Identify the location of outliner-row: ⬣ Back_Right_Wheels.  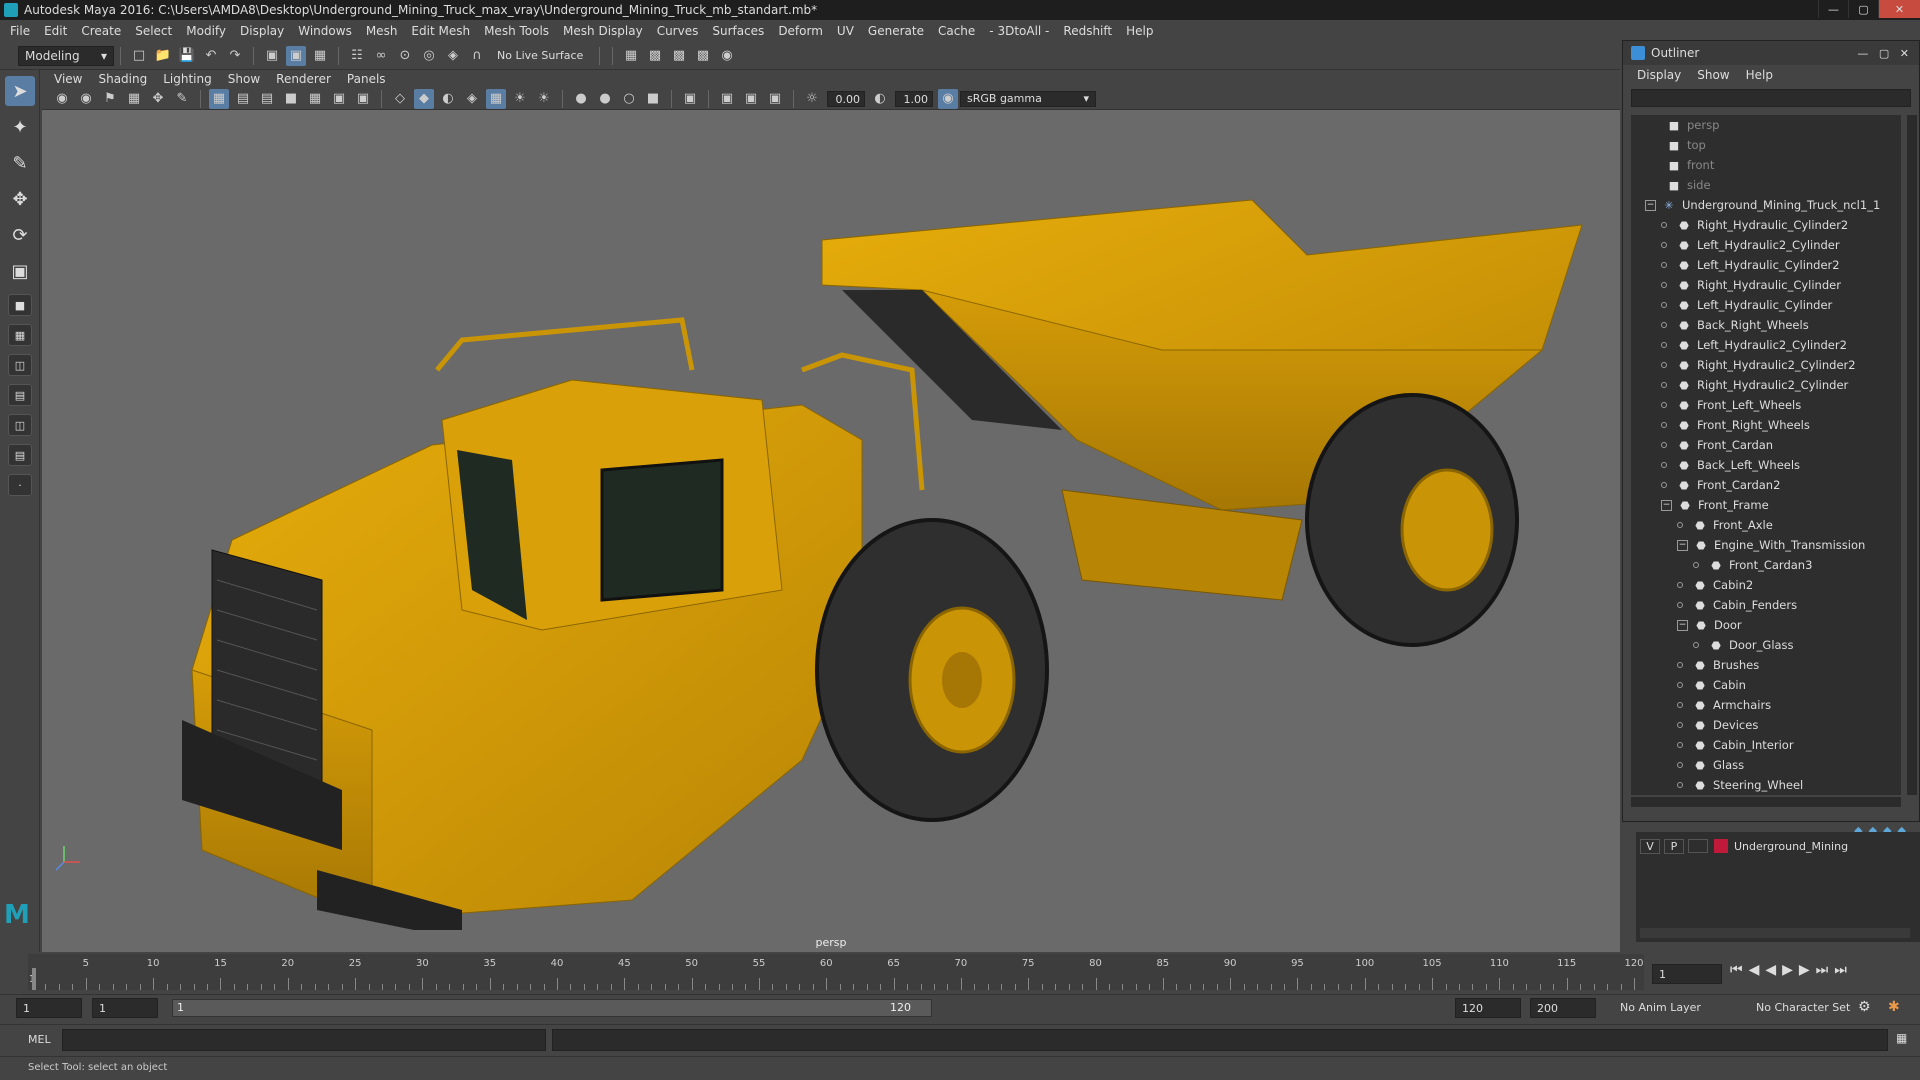
(1766, 325).